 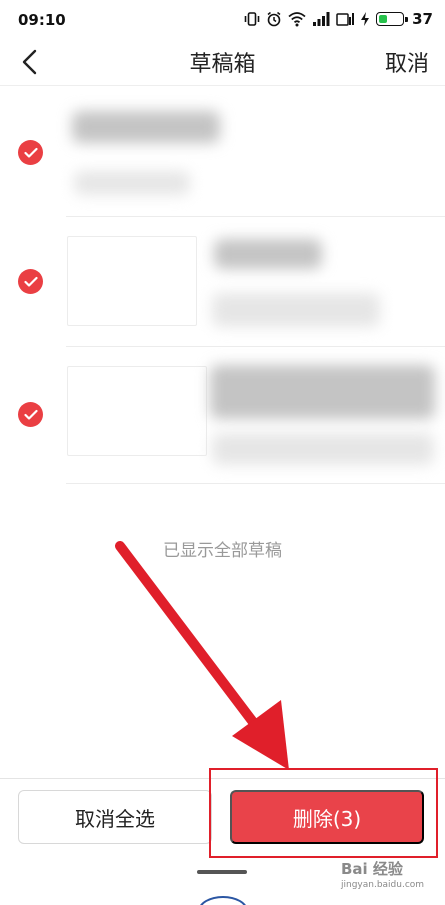 I want to click on wifi-icon, so click(x=297, y=19).